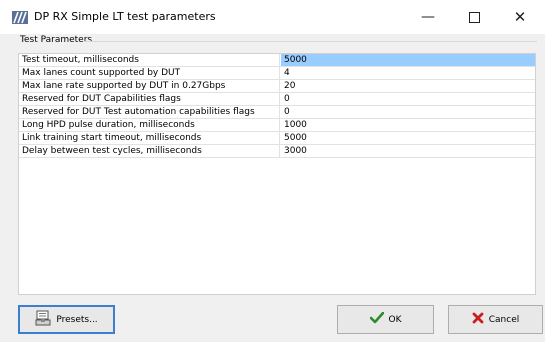 This screenshot has height=342, width=545. What do you see at coordinates (43, 319) in the screenshot?
I see `presets-icon` at bounding box center [43, 319].